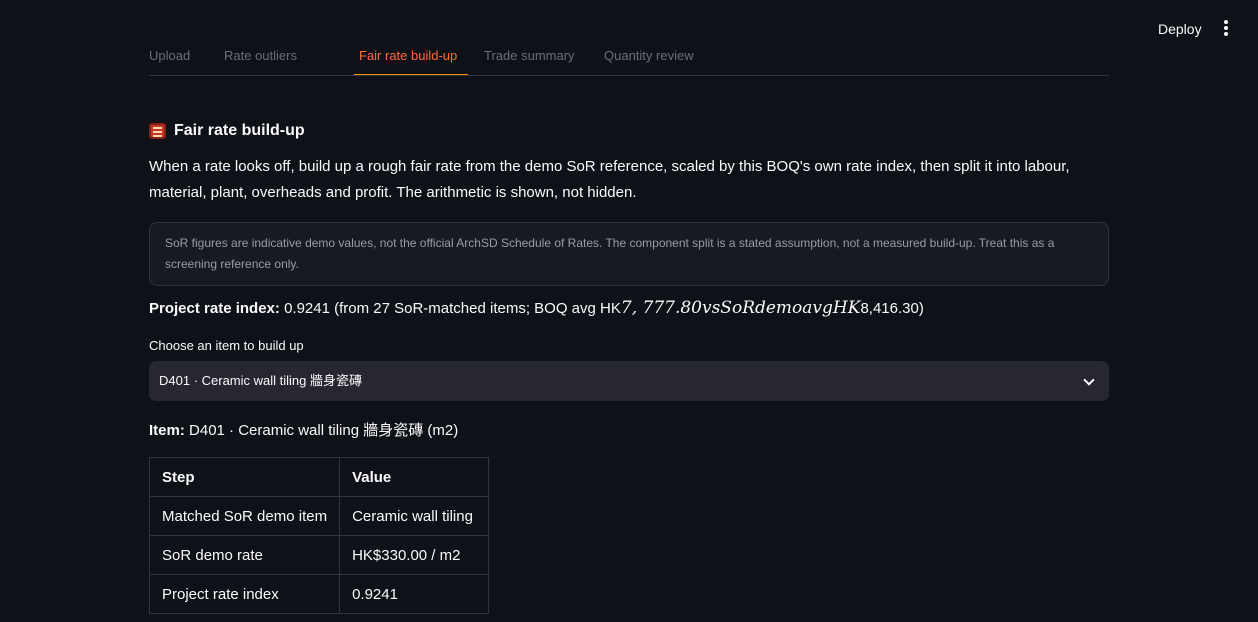  What do you see at coordinates (649, 58) in the screenshot?
I see `tab-quantity-review: Quantity review` at bounding box center [649, 58].